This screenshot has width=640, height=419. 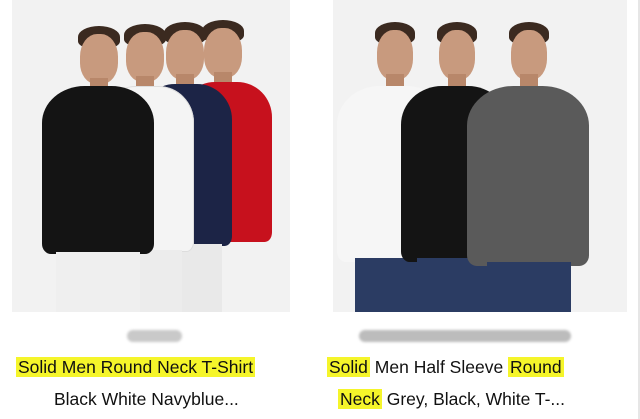 What do you see at coordinates (98, 169) in the screenshot?
I see `model-black` at bounding box center [98, 169].